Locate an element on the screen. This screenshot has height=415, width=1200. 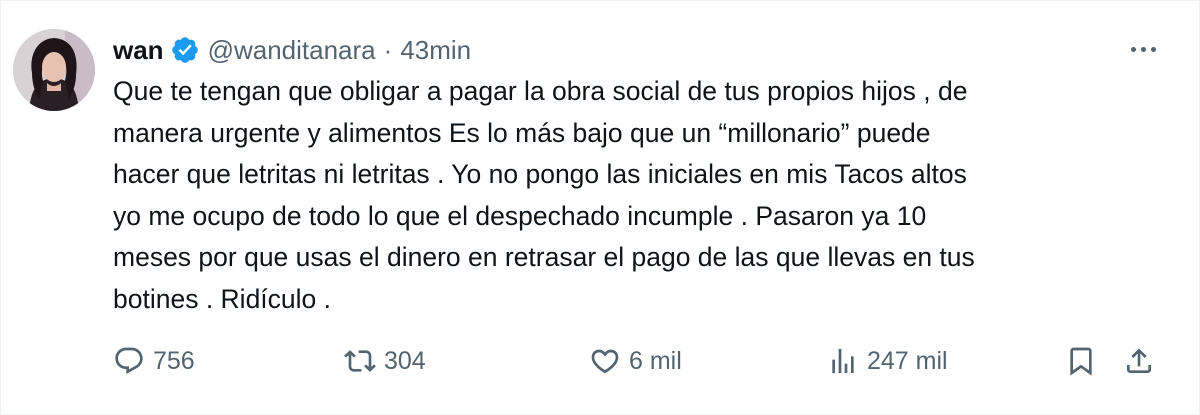
bookmark-icon is located at coordinates (1081, 361).